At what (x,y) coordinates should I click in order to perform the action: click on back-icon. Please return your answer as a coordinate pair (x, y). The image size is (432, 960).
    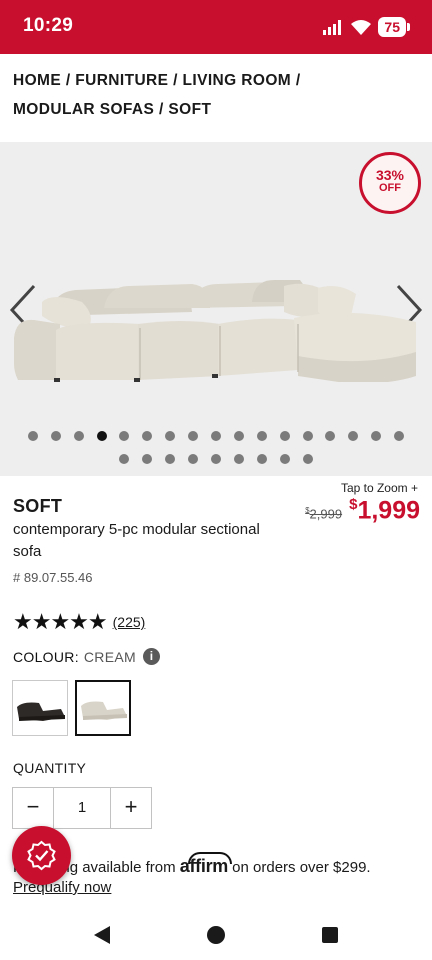
    Looking at the image, I should click on (102, 935).